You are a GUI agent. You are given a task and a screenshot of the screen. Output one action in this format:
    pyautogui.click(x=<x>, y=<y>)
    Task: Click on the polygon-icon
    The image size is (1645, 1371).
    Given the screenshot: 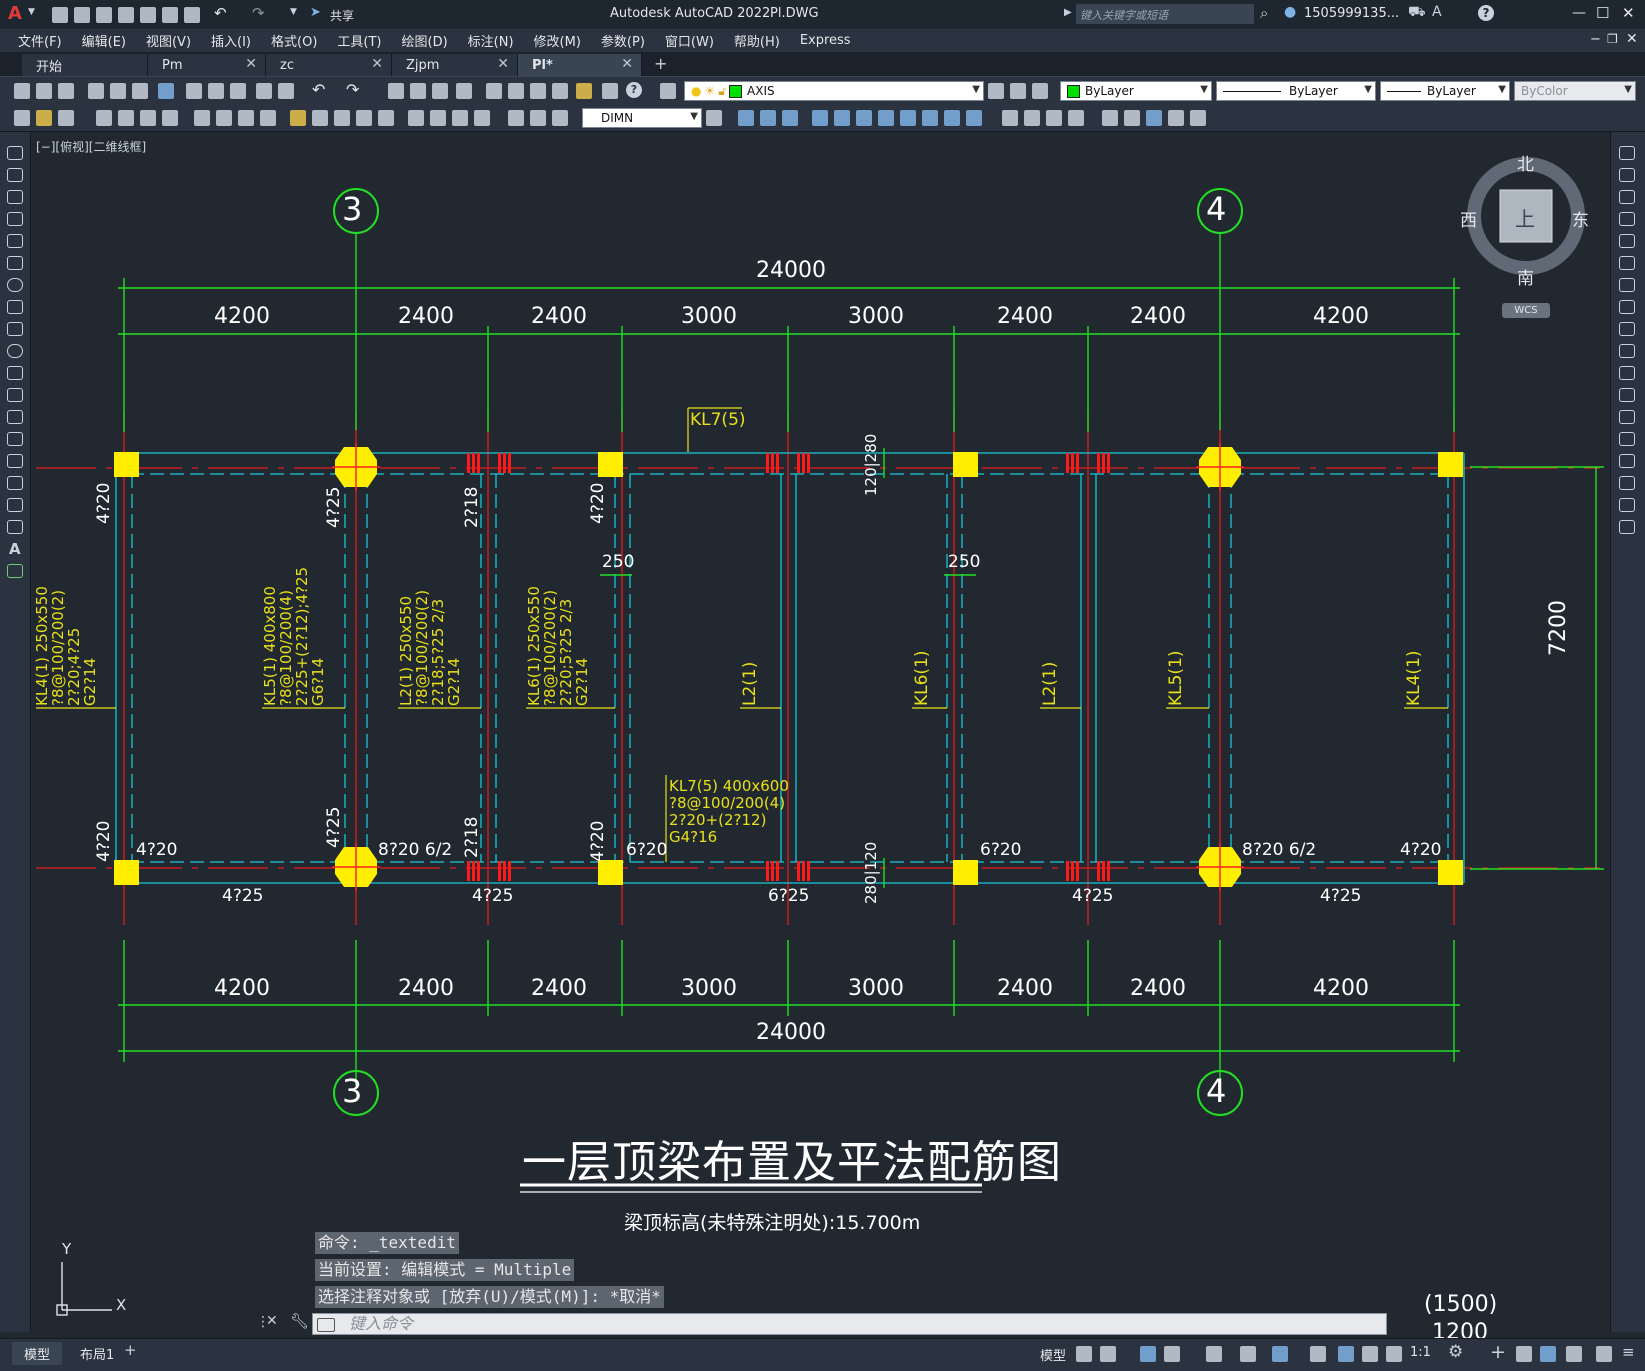 What is the action you would take?
    pyautogui.click(x=15, y=219)
    